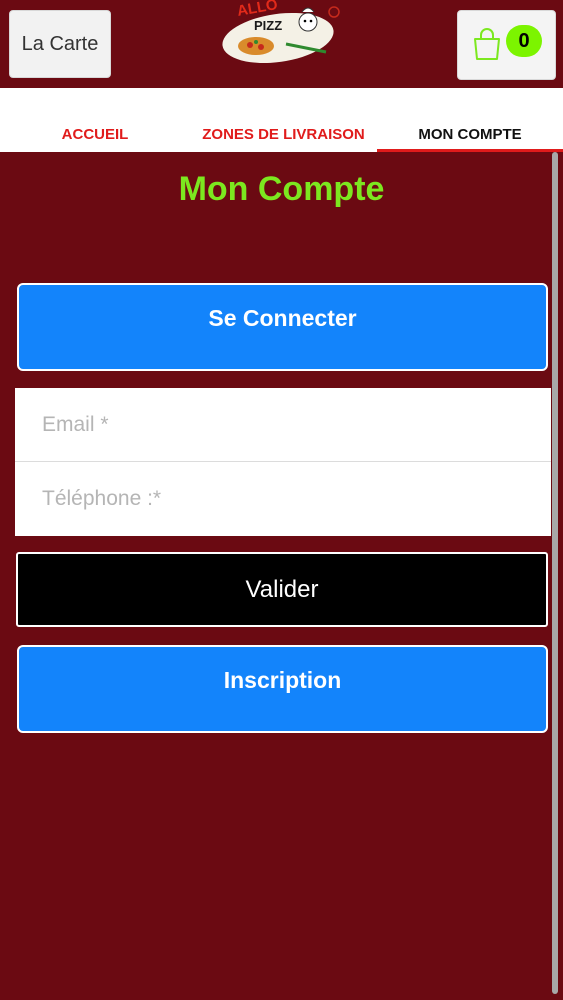  I want to click on scrollbar, so click(555, 573).